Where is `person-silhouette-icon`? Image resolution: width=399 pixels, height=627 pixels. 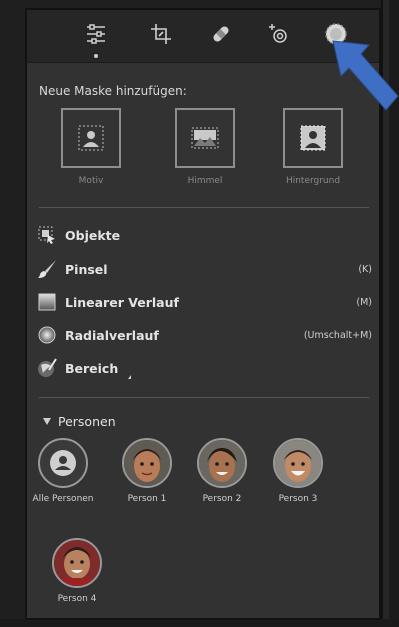
person-silhouette-icon is located at coordinates (63, 463).